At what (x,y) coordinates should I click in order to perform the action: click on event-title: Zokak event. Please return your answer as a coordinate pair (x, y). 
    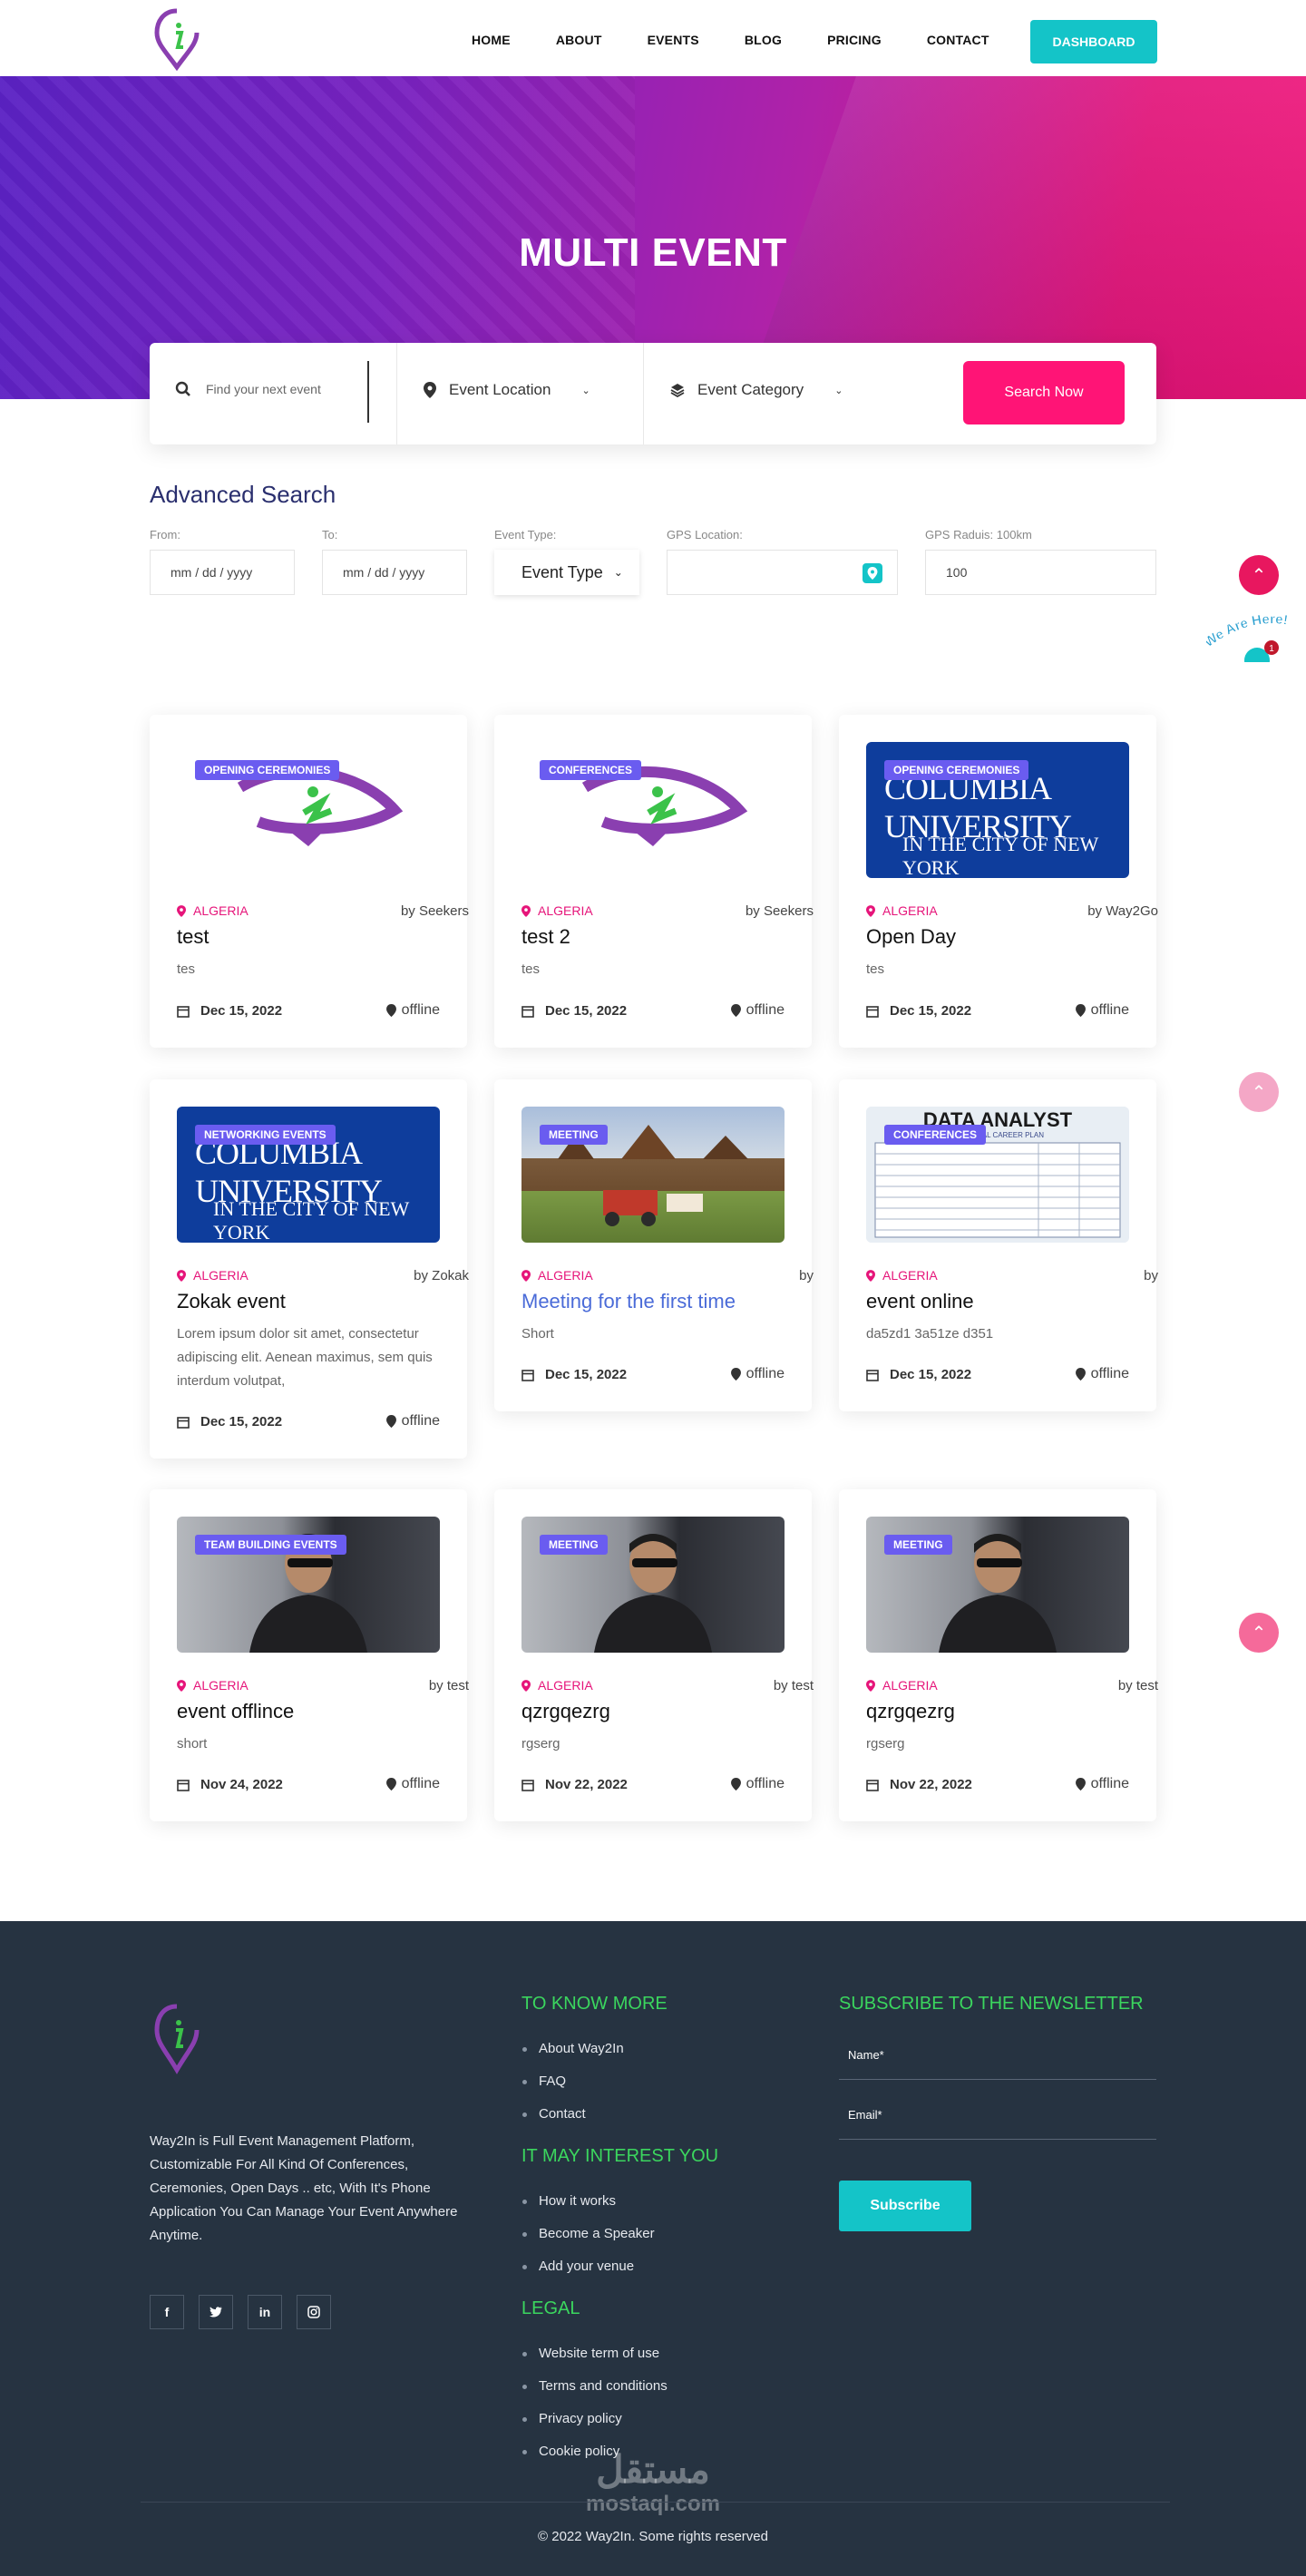
    Looking at the image, I should click on (231, 1301).